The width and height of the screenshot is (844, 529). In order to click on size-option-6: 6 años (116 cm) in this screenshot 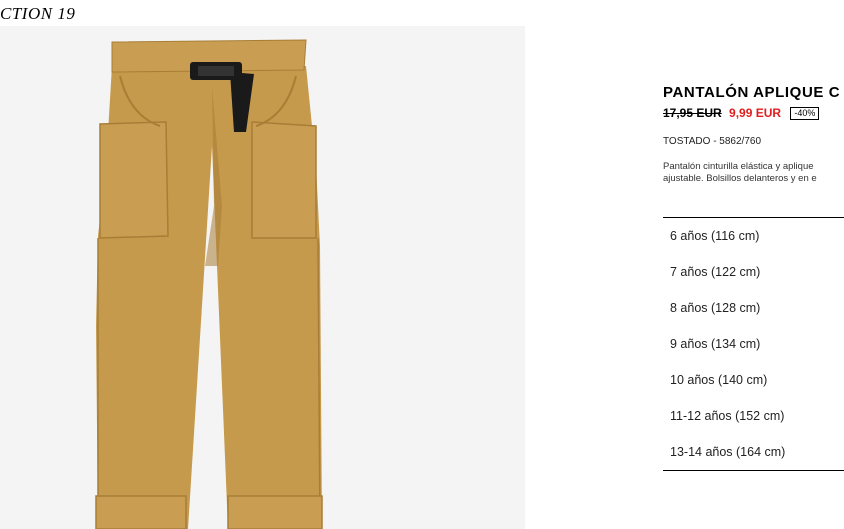, I will do `click(753, 236)`.